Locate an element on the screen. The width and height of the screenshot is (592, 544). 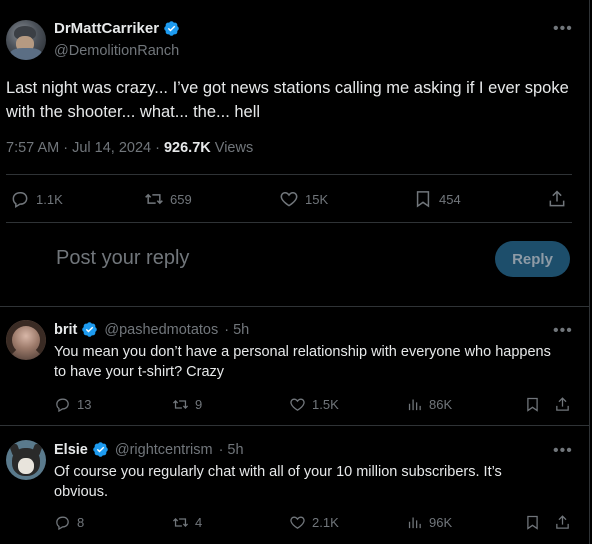
reply-display-name: Elsie is located at coordinates (71, 450).